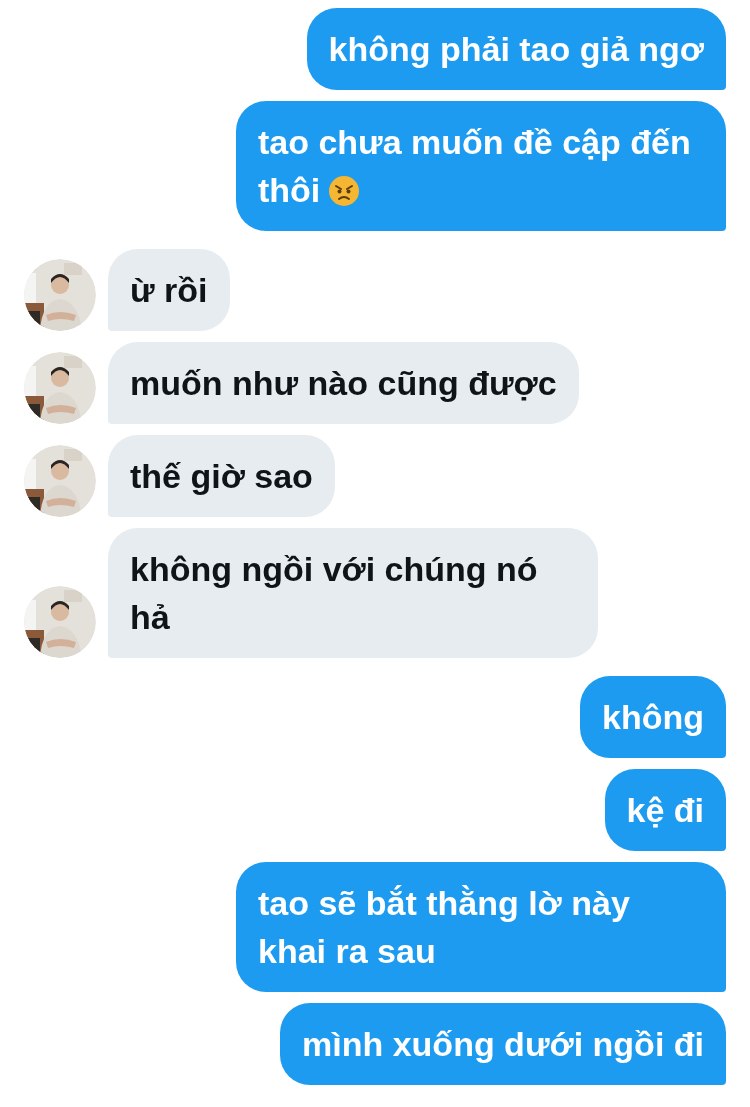 The image size is (750, 1107). What do you see at coordinates (221, 476) in the screenshot?
I see `message-bubble: thế giờ sao` at bounding box center [221, 476].